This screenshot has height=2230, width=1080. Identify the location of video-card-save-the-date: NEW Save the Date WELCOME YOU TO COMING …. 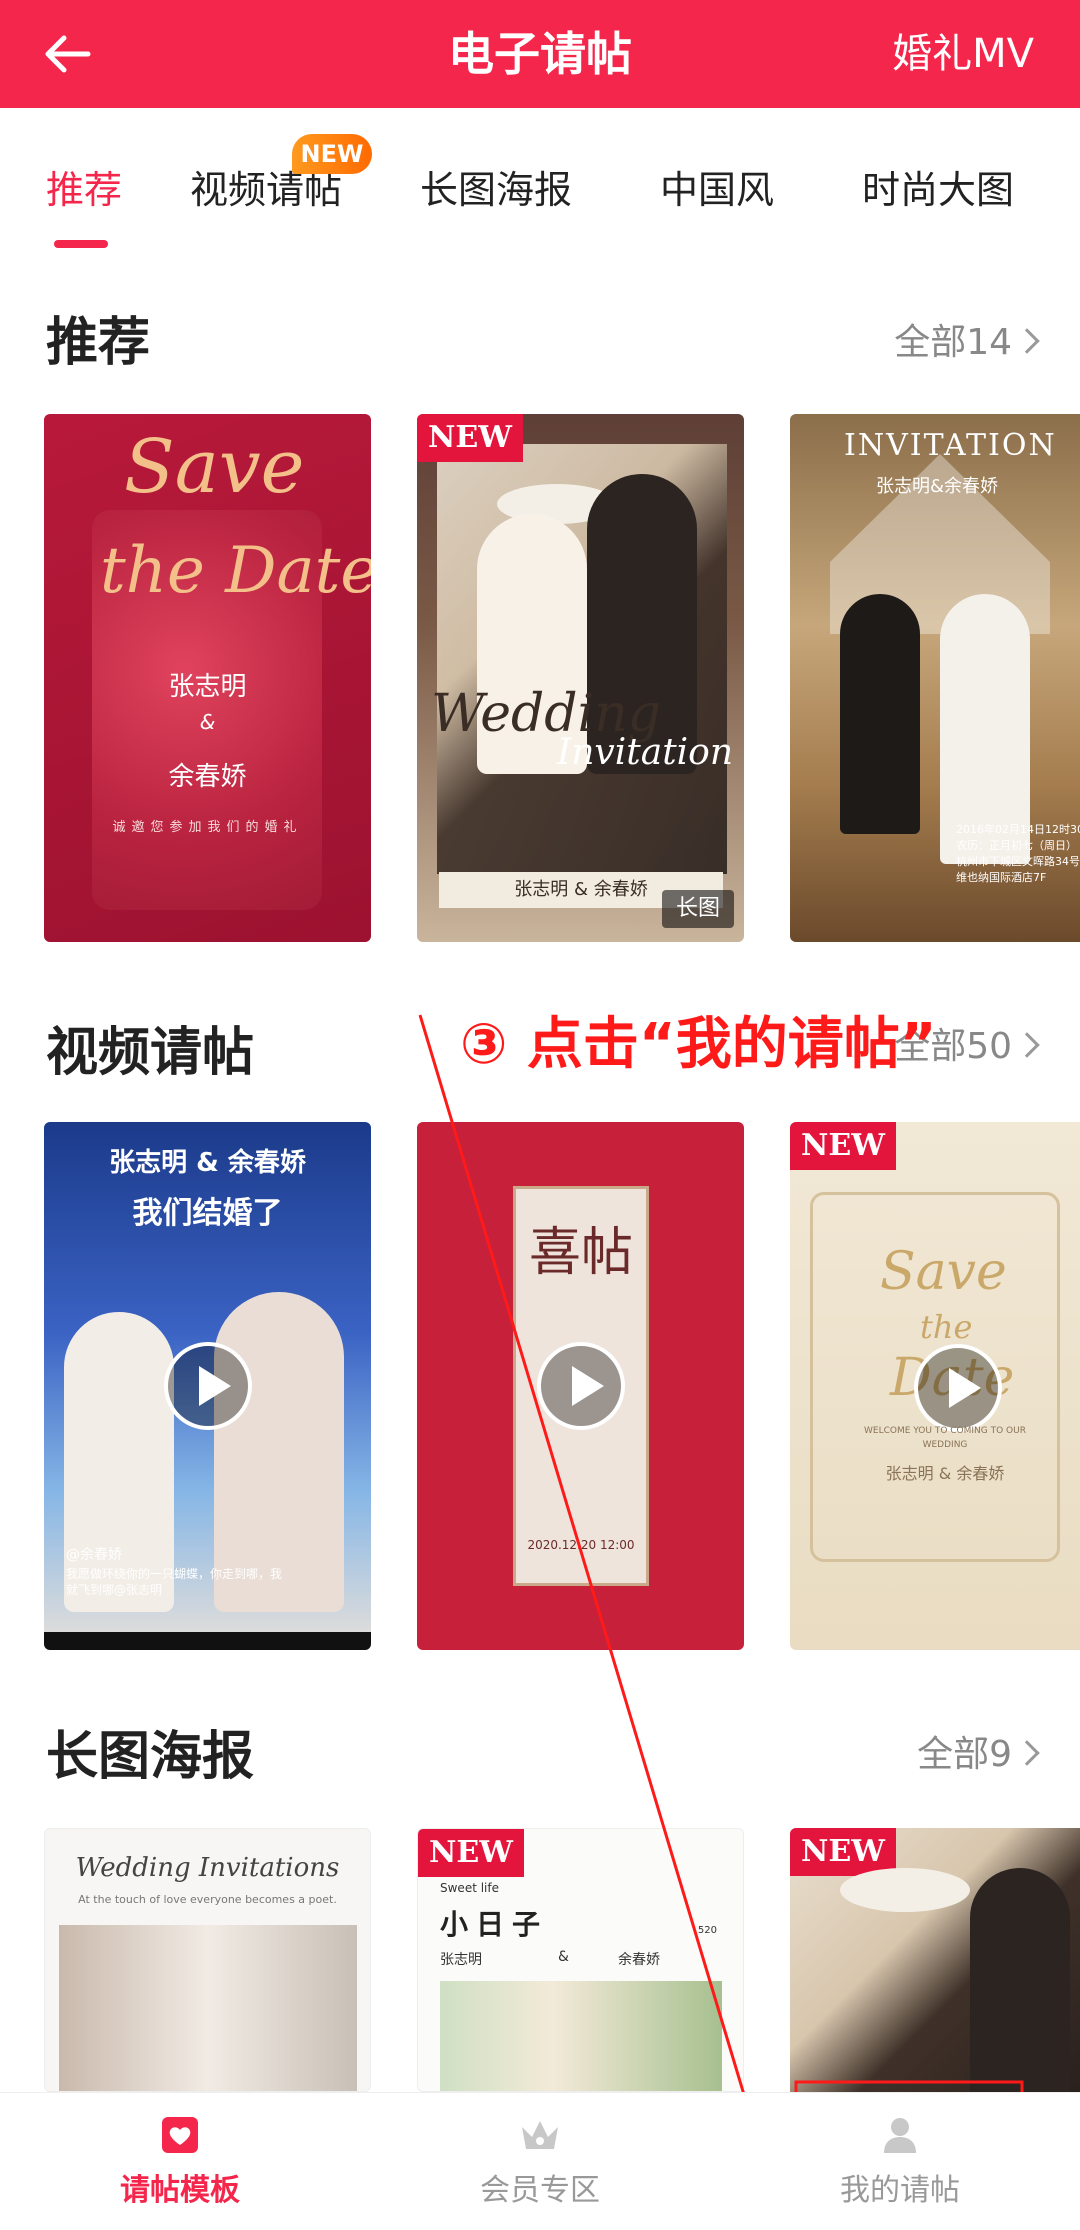
(935, 1386).